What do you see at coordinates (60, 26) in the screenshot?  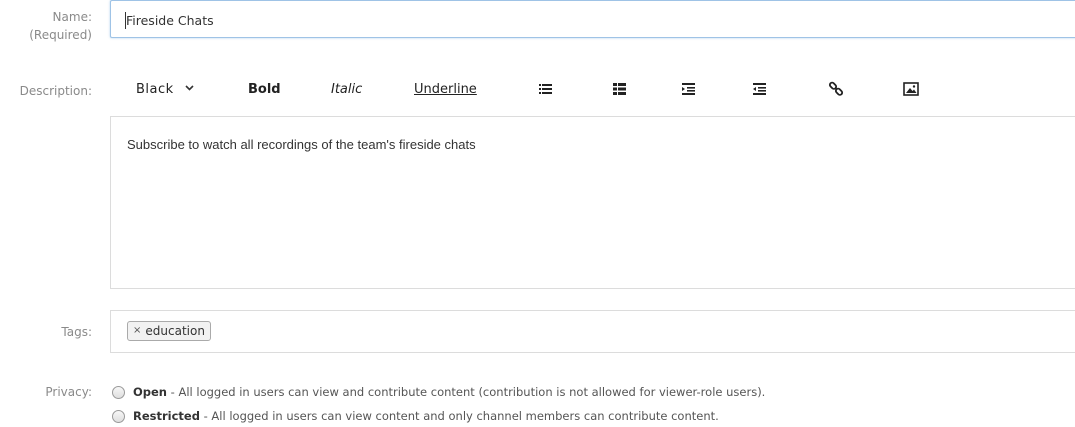 I see `name-label: Name: (Required)` at bounding box center [60, 26].